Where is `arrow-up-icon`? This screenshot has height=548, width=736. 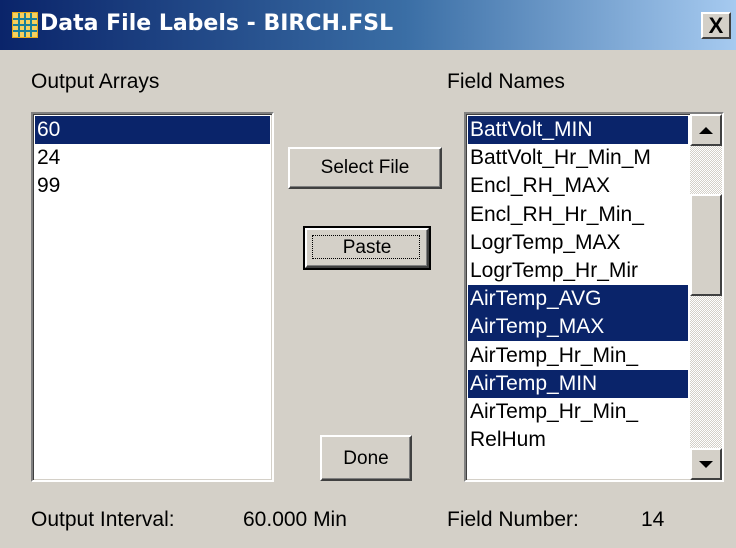
arrow-up-icon is located at coordinates (706, 130).